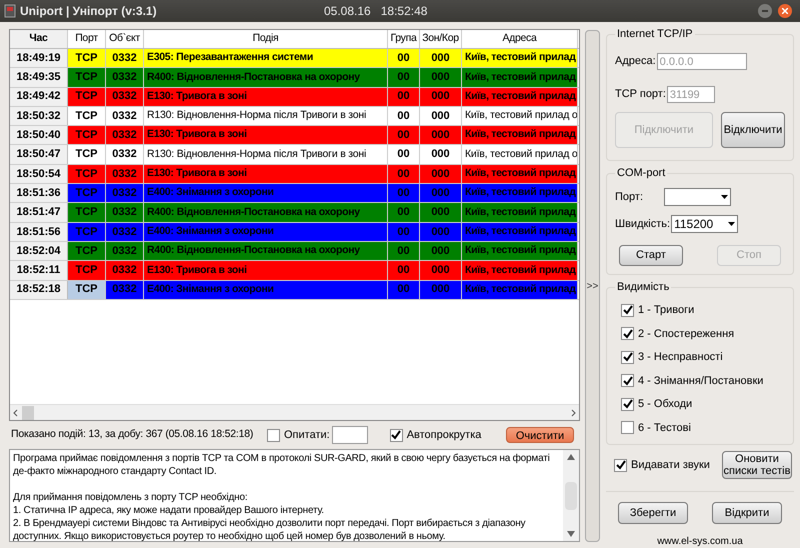  What do you see at coordinates (653, 513) in the screenshot?
I see `save-button: Зберегти` at bounding box center [653, 513].